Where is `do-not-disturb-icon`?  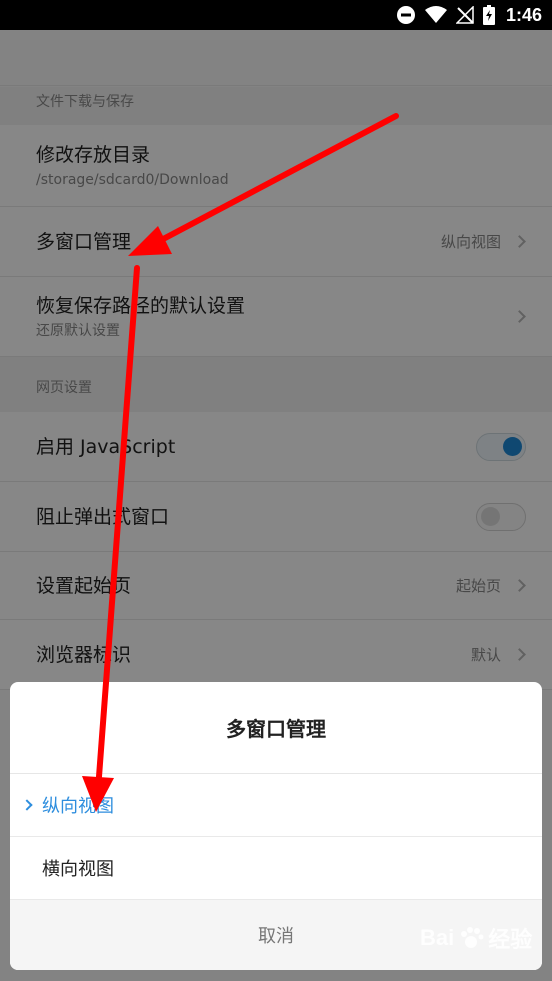
do-not-disturb-icon is located at coordinates (405, 15).